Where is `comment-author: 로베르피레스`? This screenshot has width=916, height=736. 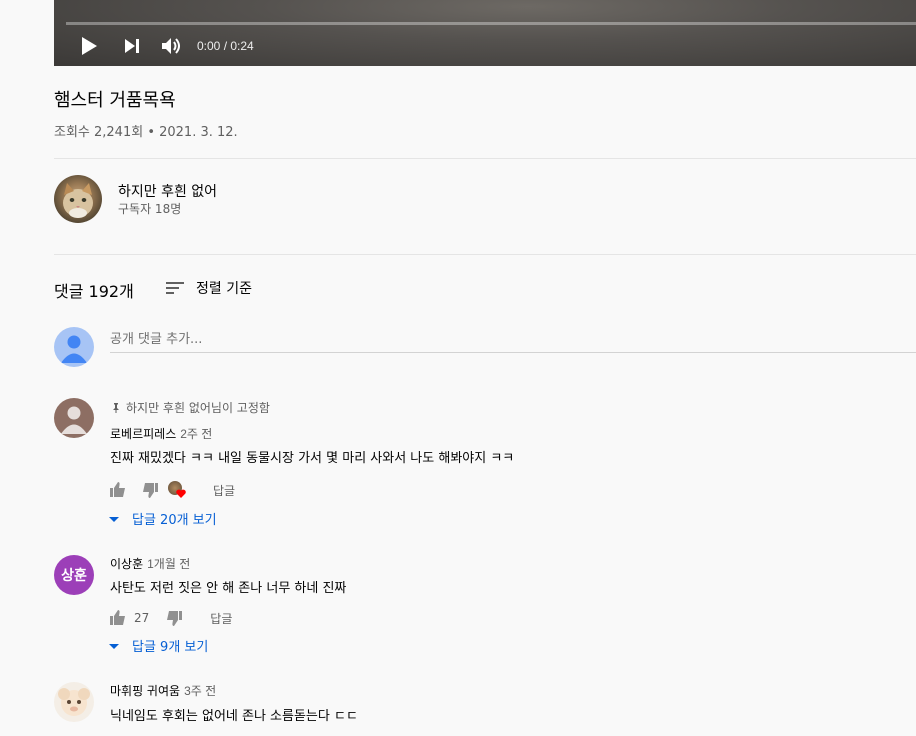
comment-author: 로베르피레스 is located at coordinates (143, 434).